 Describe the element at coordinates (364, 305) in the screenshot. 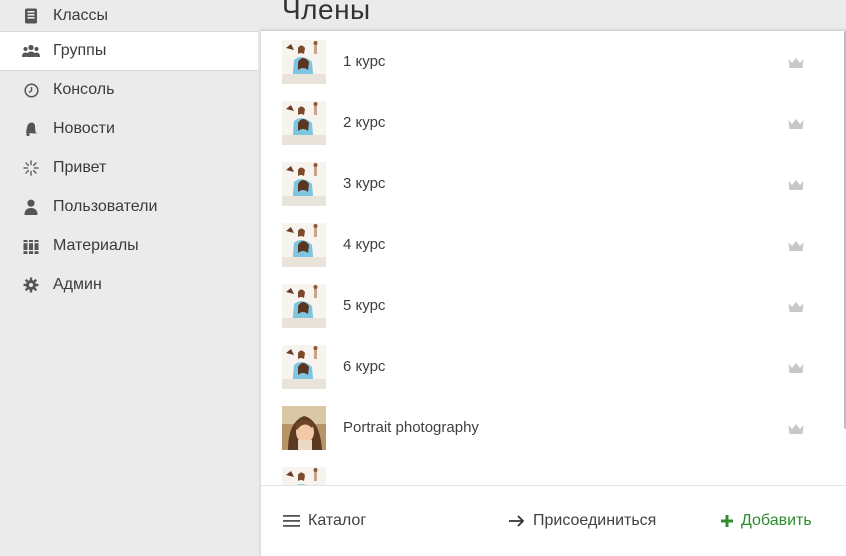

I see `member-name: 5 курс` at that location.